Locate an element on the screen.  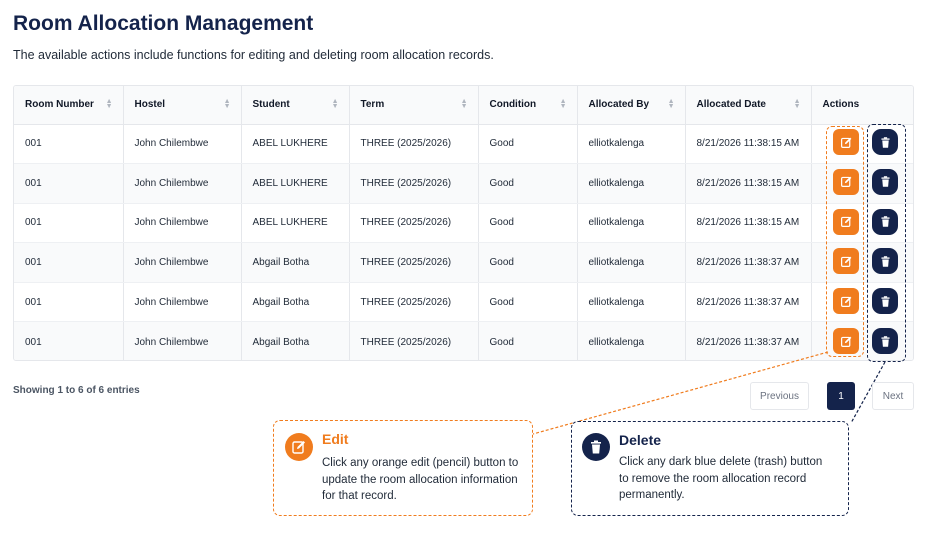
column-header-allocated-date: Allocated Date ▲ ▼ is located at coordinates (748, 105).